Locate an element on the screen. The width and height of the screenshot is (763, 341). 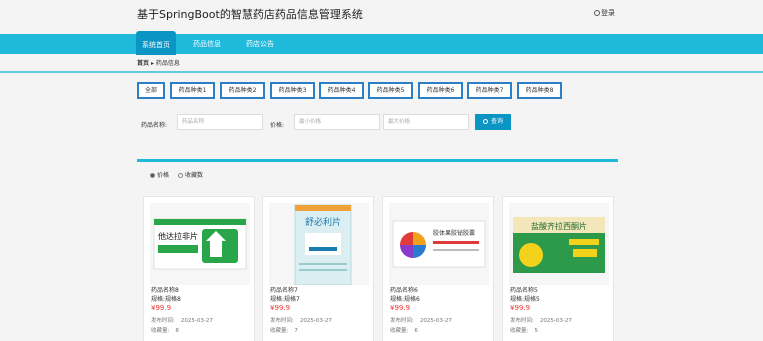
search-icon is located at coordinates (485, 121).